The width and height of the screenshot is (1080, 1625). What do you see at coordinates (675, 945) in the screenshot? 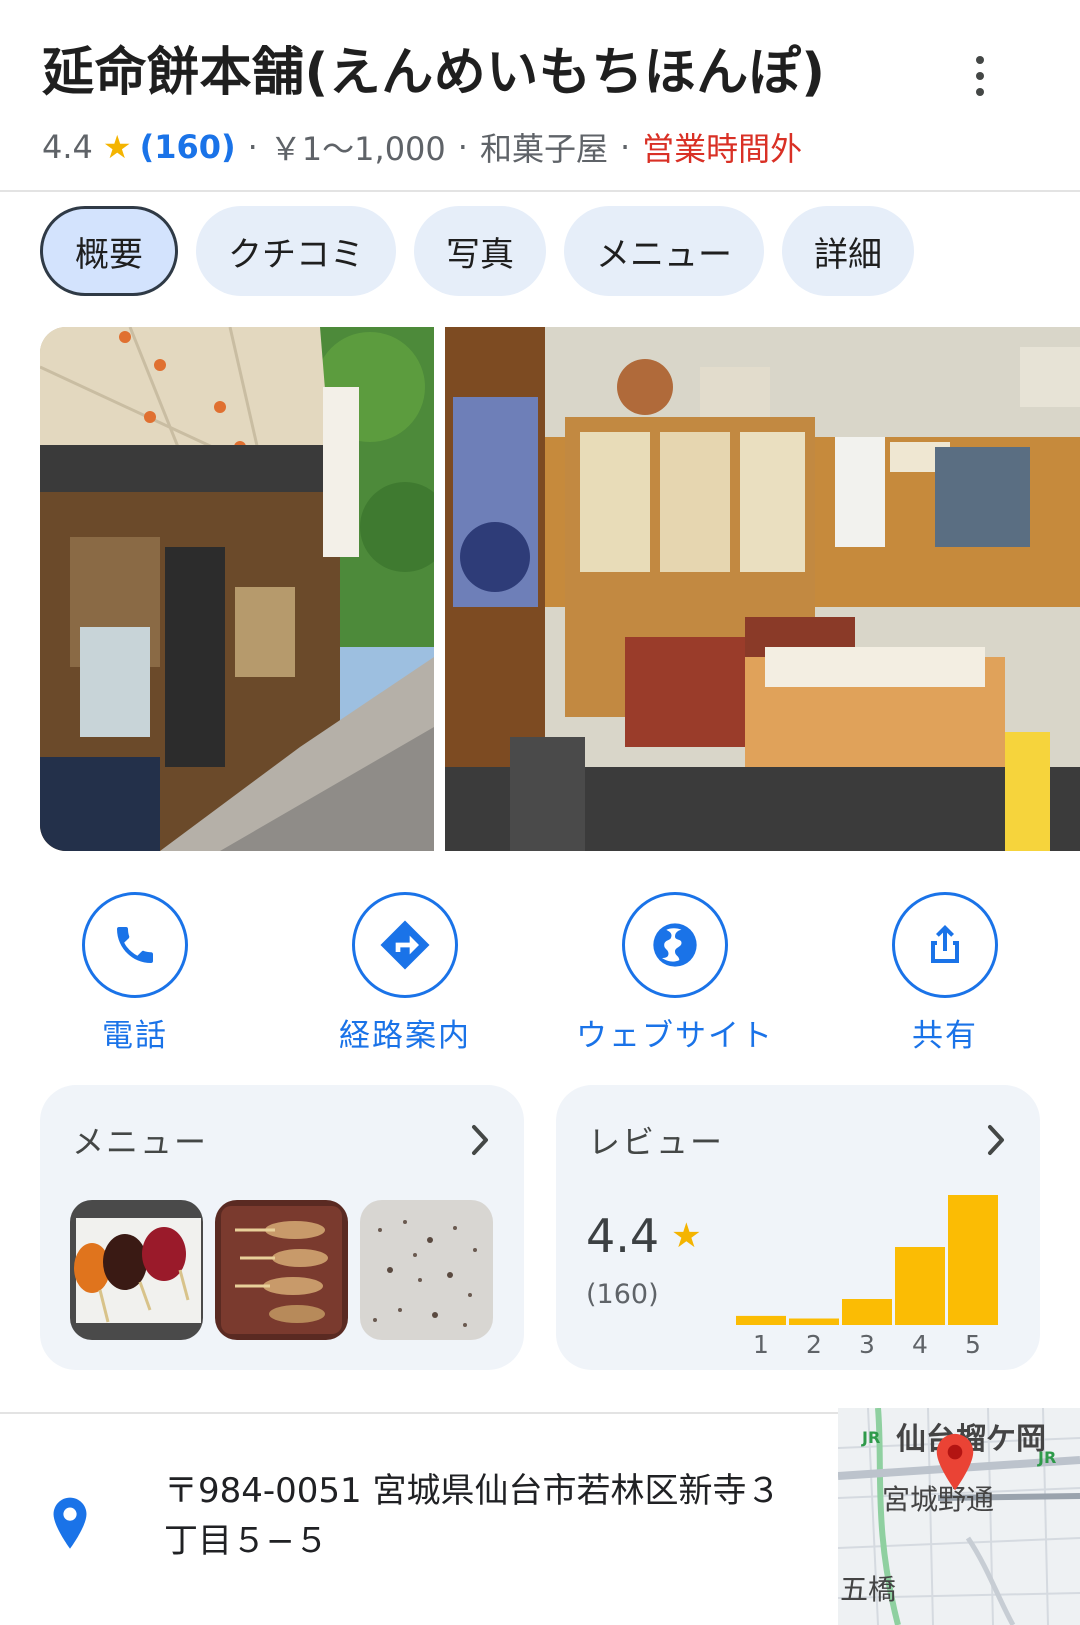
I see `globe-icon` at bounding box center [675, 945].